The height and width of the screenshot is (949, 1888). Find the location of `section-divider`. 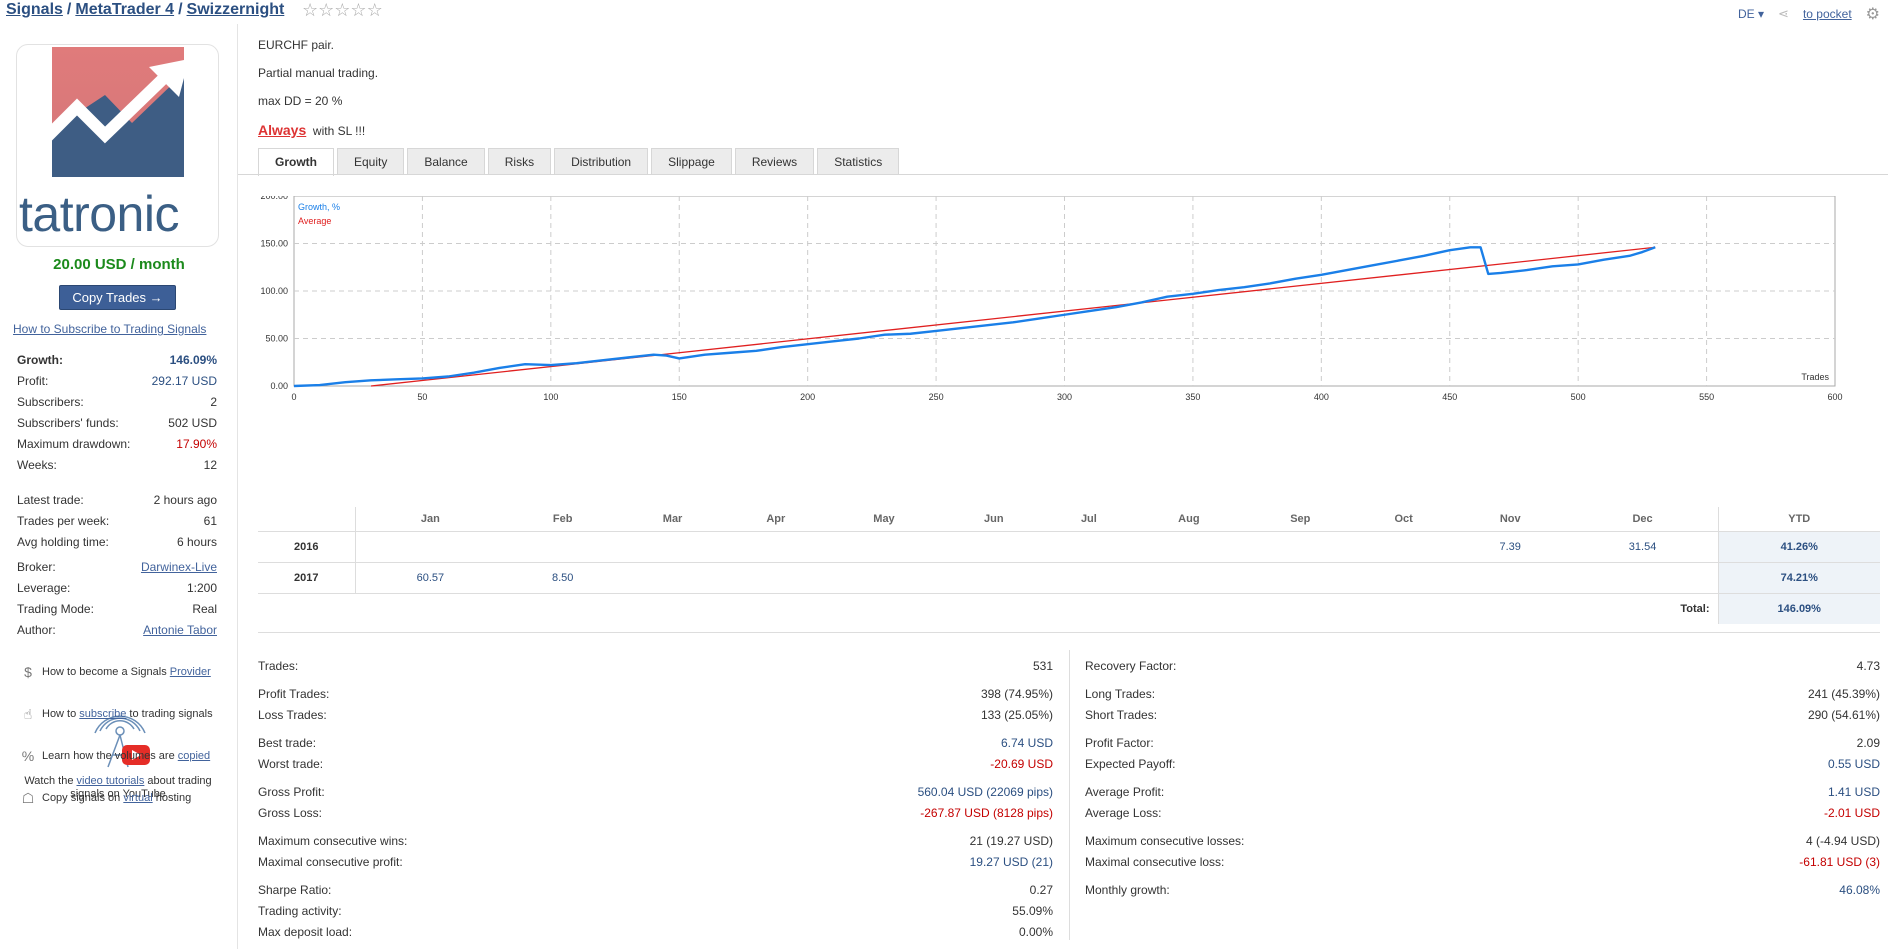

section-divider is located at coordinates (1069, 632).